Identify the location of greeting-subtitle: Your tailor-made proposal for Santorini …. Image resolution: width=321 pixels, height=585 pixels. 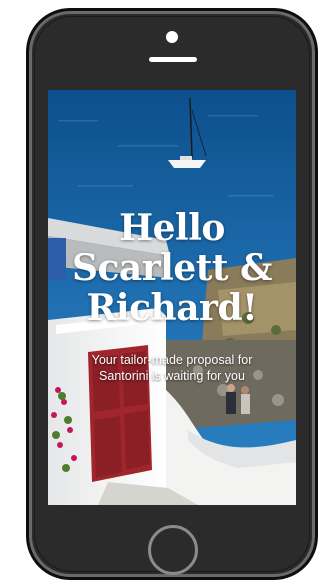
(172, 368).